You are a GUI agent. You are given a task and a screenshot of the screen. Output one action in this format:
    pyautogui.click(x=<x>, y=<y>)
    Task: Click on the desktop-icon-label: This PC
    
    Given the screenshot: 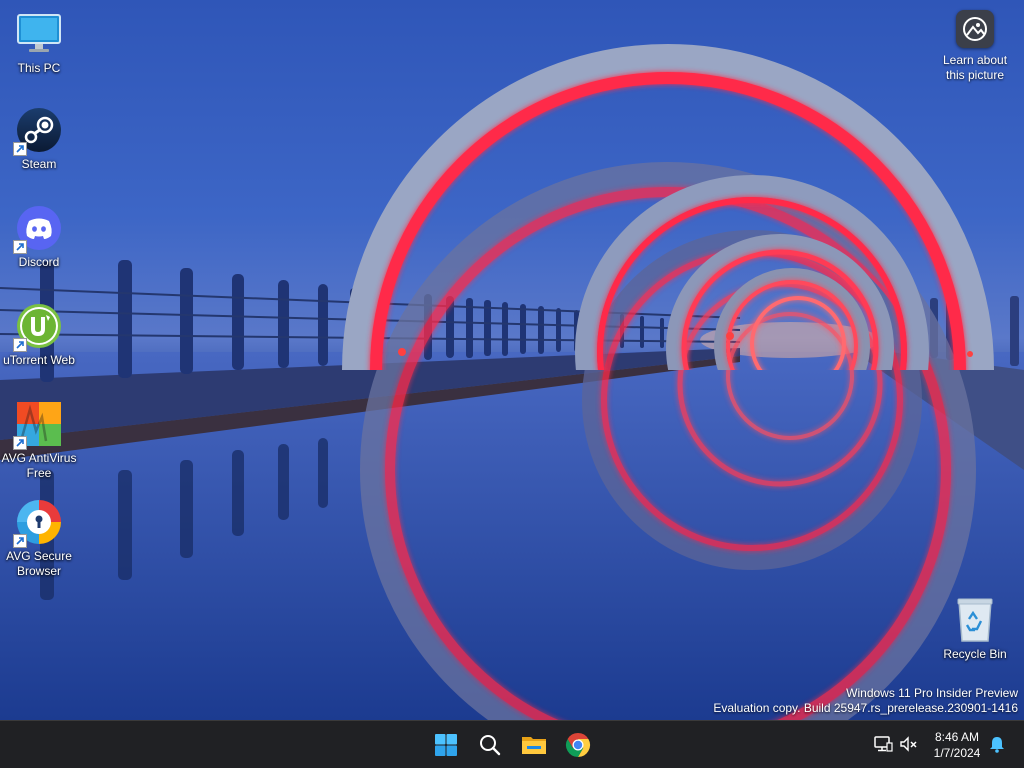 What is the action you would take?
    pyautogui.click(x=39, y=68)
    